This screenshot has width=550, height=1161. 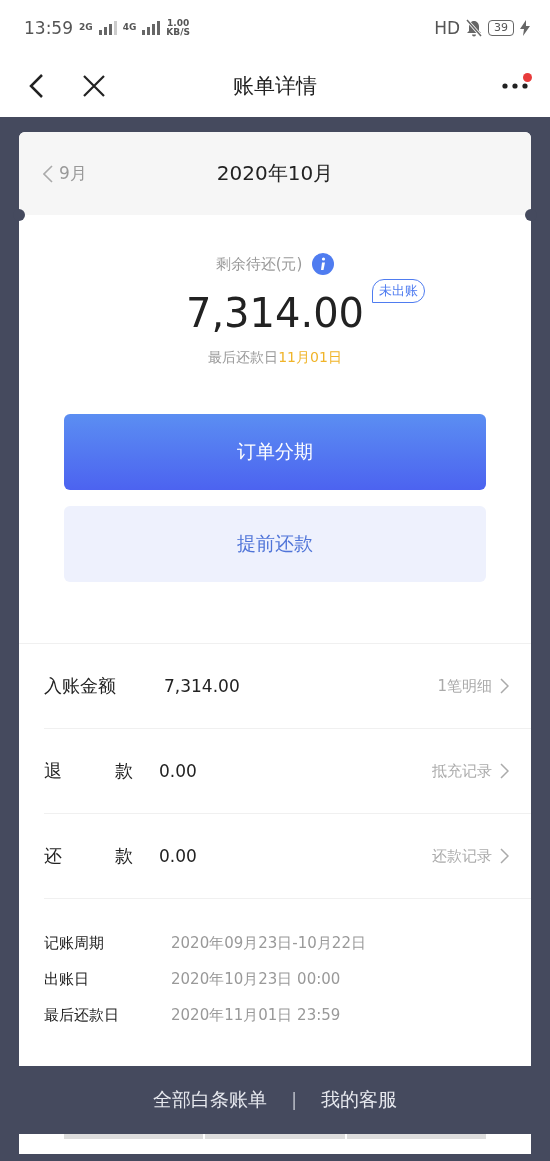 I want to click on page-title: 账单详情, so click(x=275, y=86).